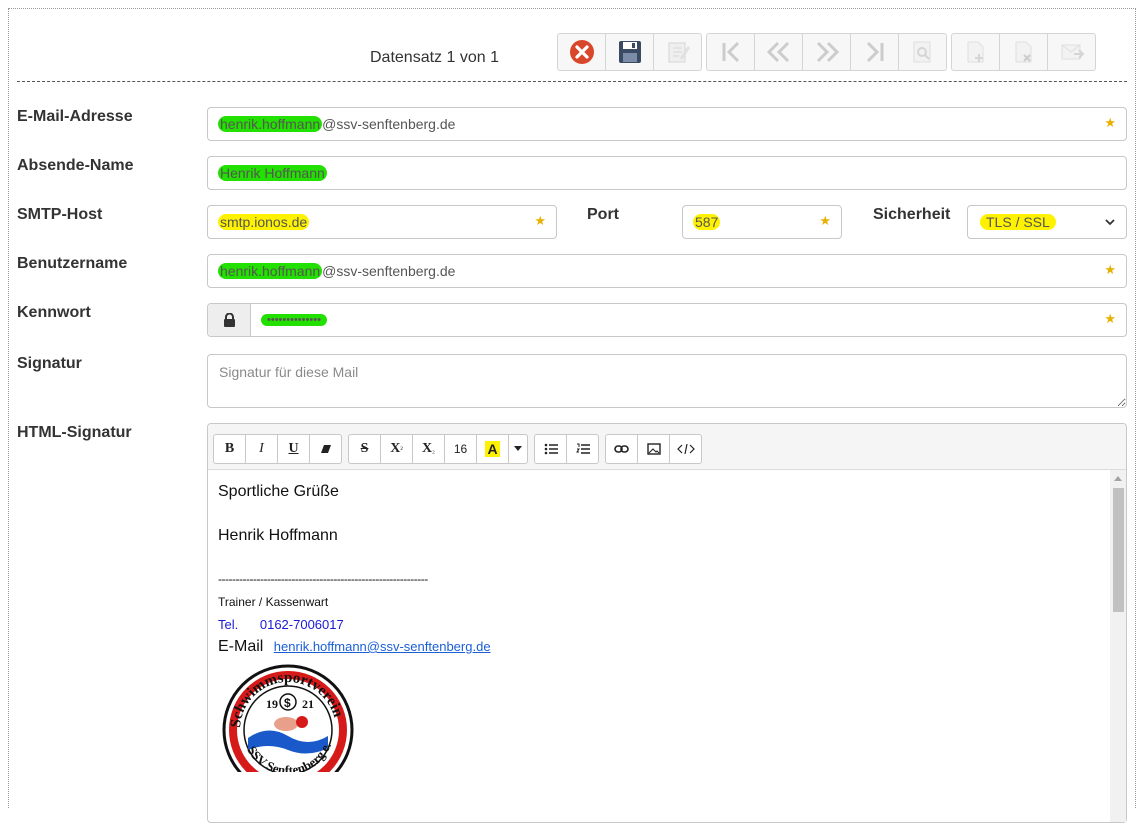  I want to click on code-view-button, so click(685, 449).